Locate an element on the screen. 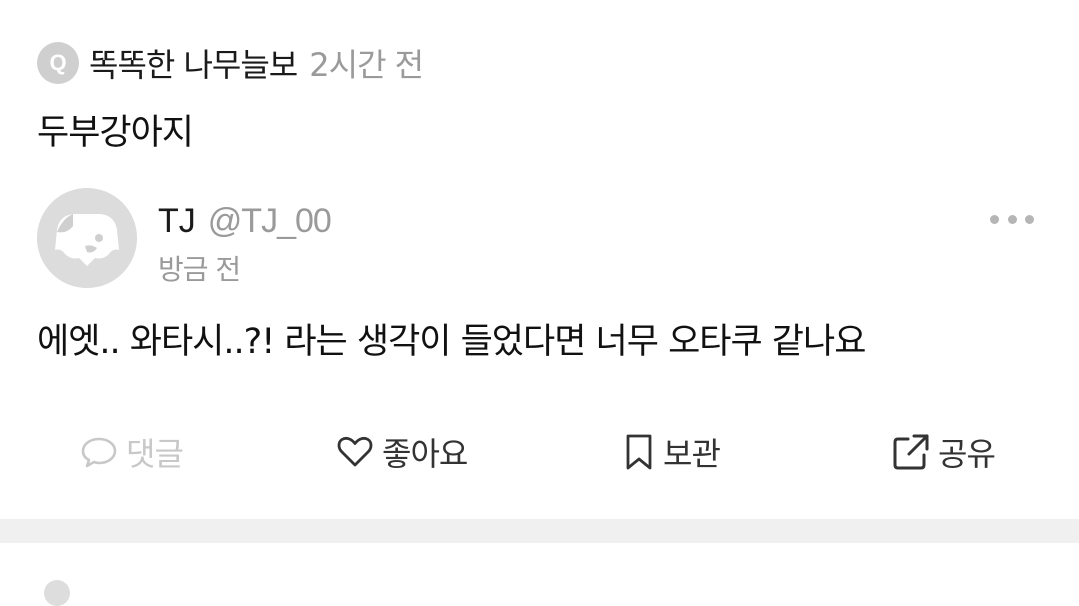 The image size is (1079, 606). post-timestamp: 방금 전 is located at coordinates (199, 269).